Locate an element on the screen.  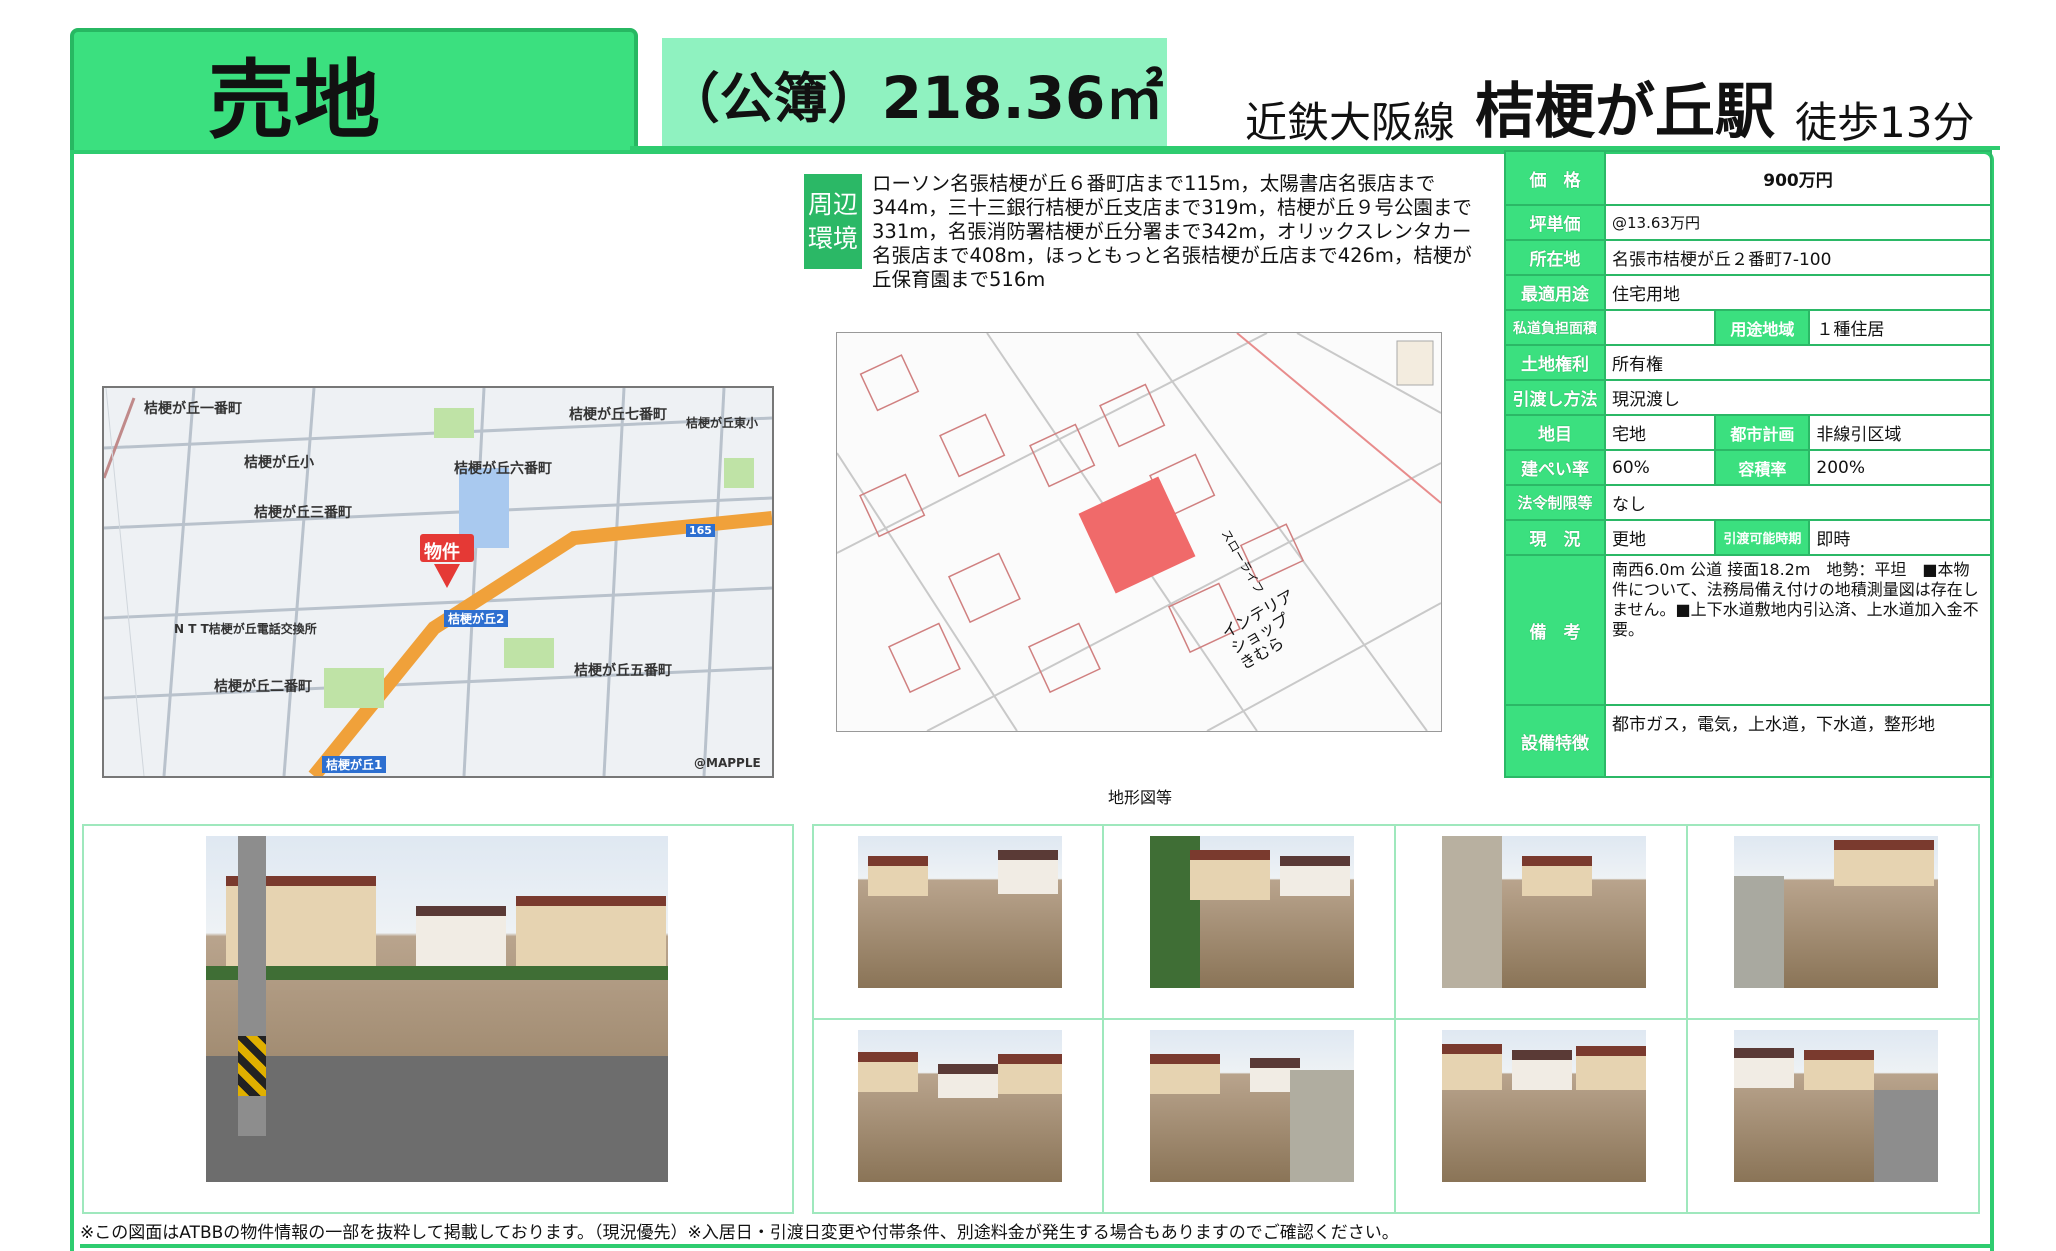
map-label-7: N T T桔梗が丘電話交換所 is located at coordinates (245, 629).